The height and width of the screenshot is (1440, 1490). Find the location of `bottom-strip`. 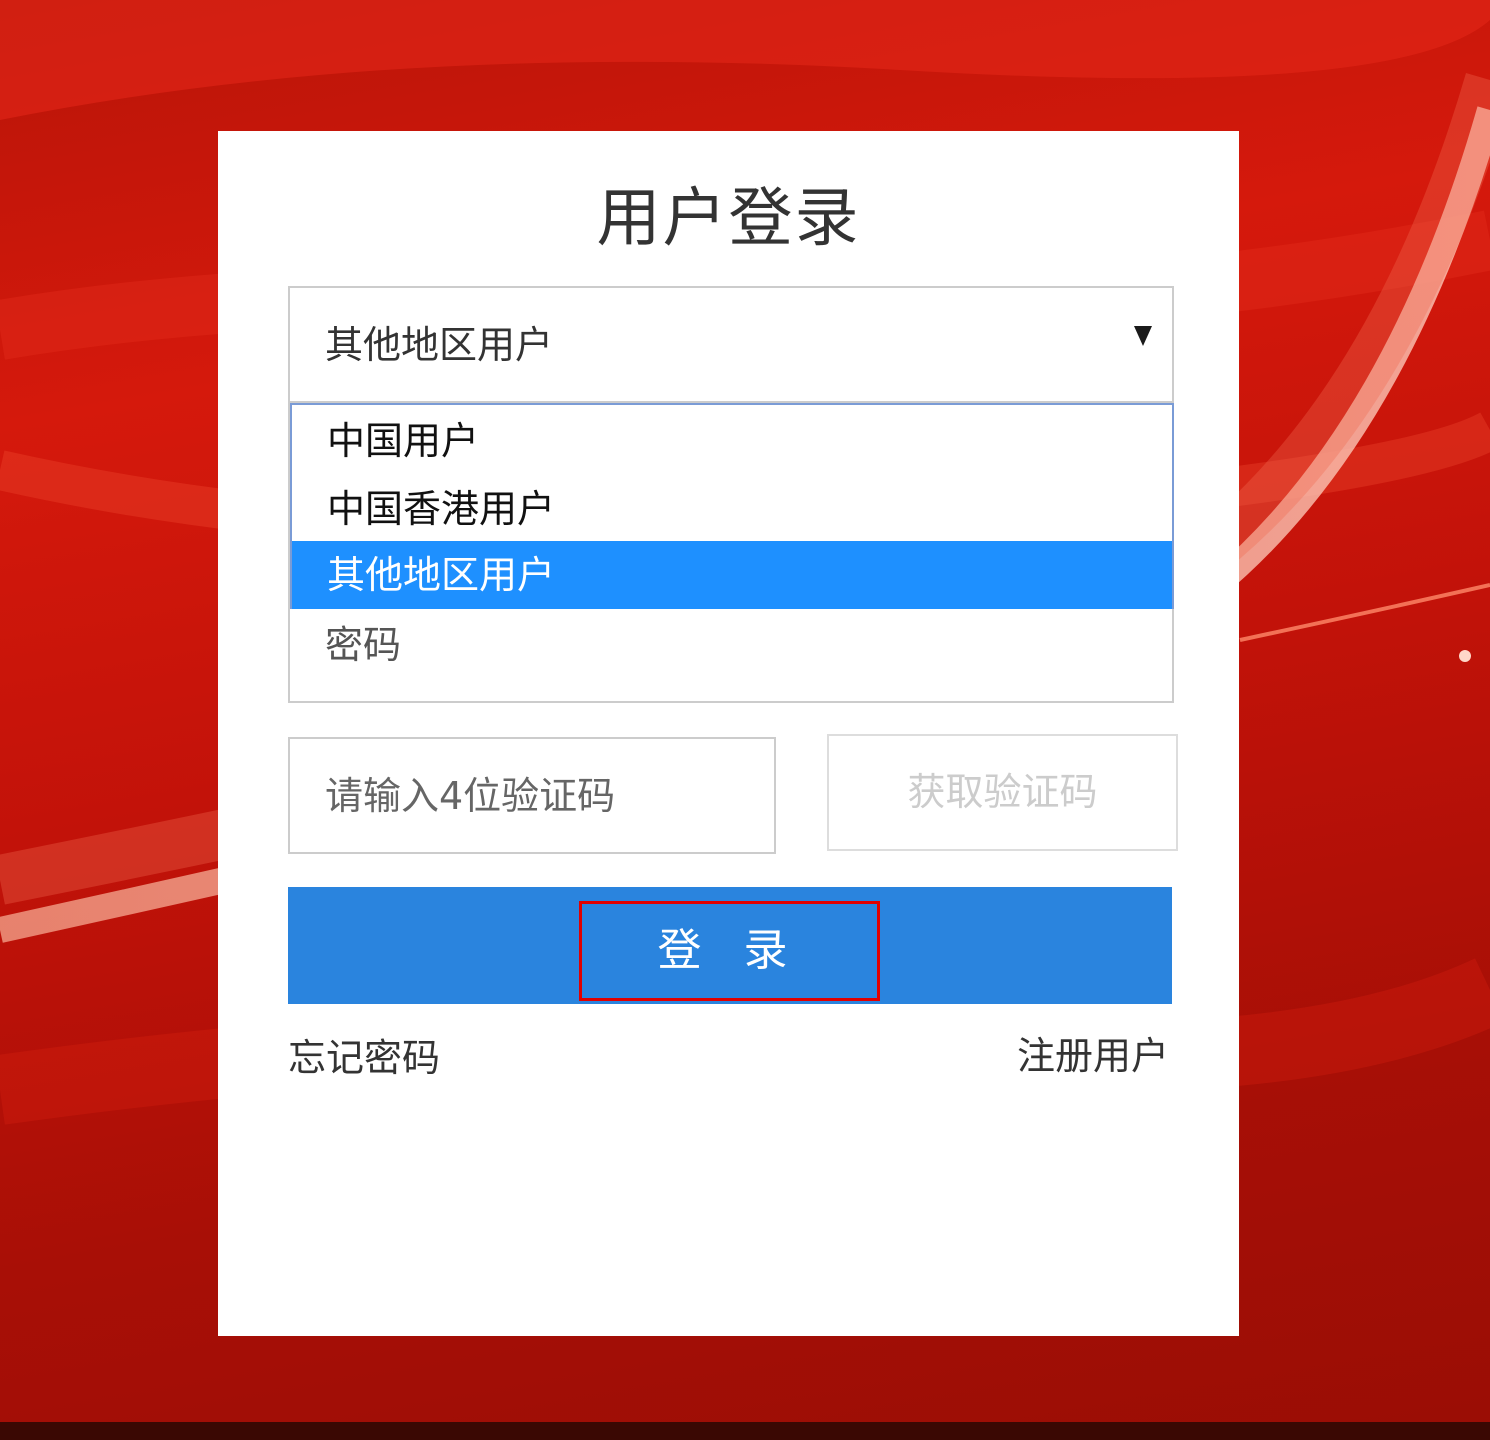

bottom-strip is located at coordinates (745, 1431).